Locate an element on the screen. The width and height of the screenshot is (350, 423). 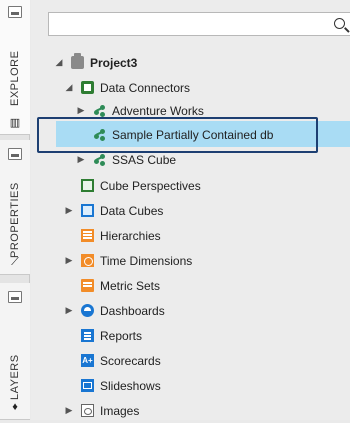
project-icon is located at coordinates (77, 61).